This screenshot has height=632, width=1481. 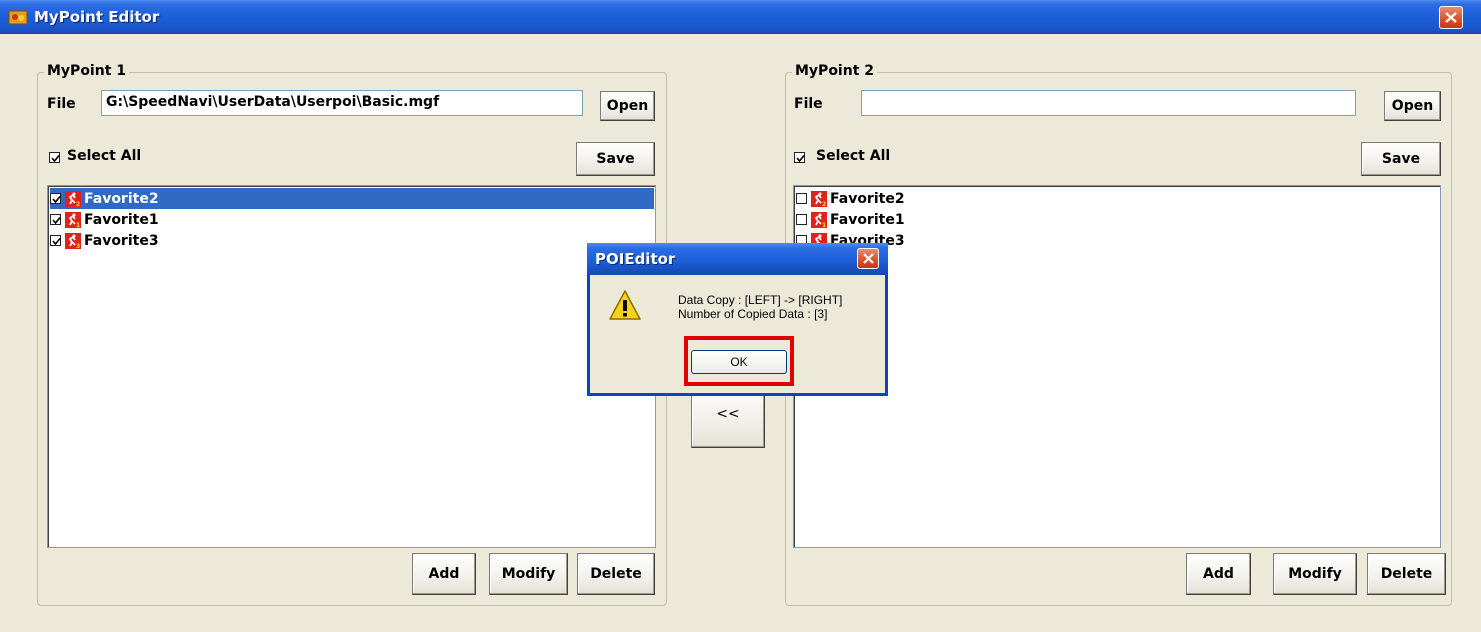 What do you see at coordinates (1218, 574) in the screenshot?
I see `add-button-right: Add` at bounding box center [1218, 574].